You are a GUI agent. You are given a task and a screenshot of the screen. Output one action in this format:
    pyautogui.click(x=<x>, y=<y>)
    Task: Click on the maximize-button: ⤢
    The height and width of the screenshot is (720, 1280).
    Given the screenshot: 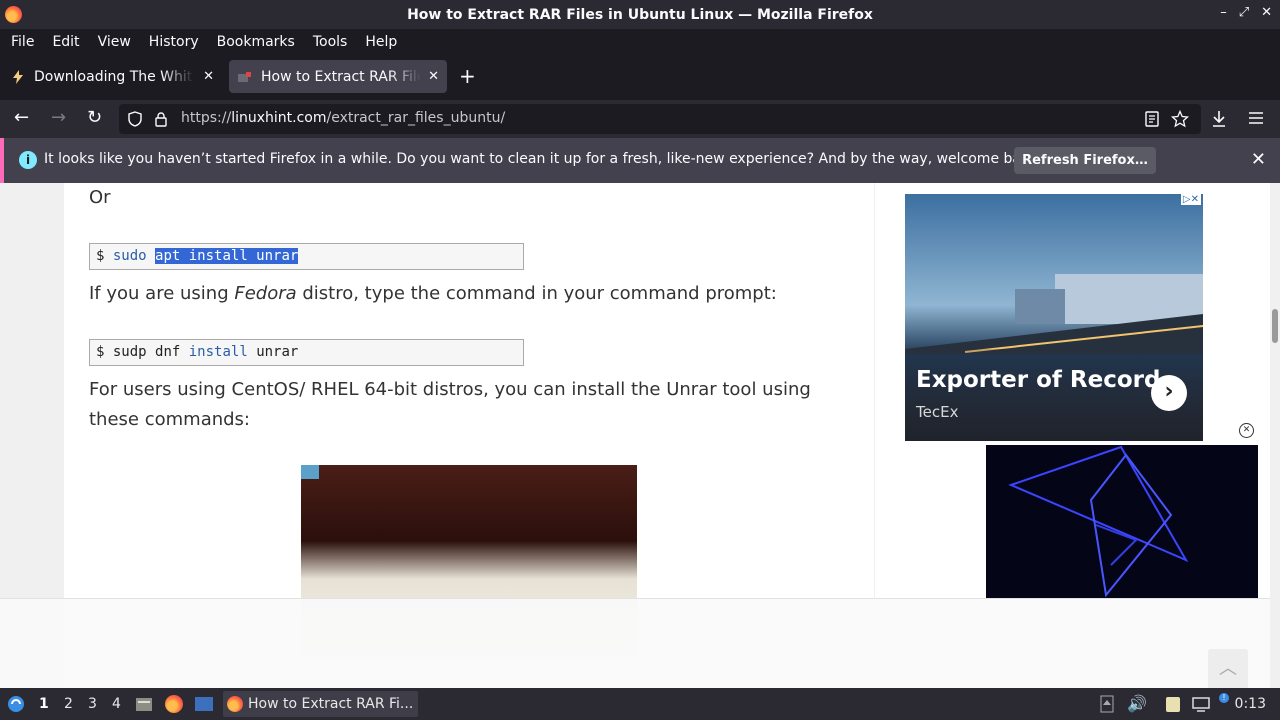 What is the action you would take?
    pyautogui.click(x=1244, y=12)
    